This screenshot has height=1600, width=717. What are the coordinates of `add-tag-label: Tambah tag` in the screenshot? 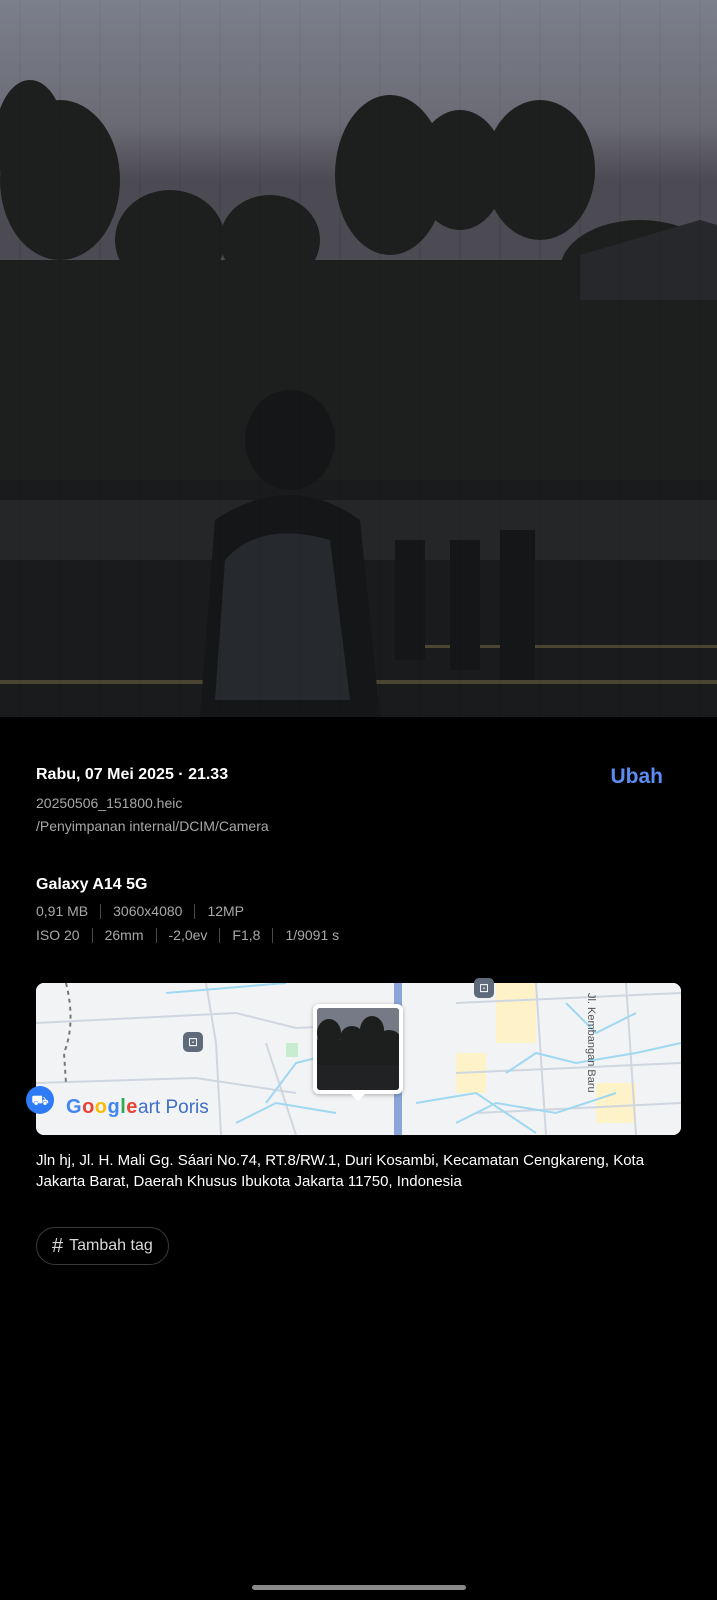 It's located at (111, 1245).